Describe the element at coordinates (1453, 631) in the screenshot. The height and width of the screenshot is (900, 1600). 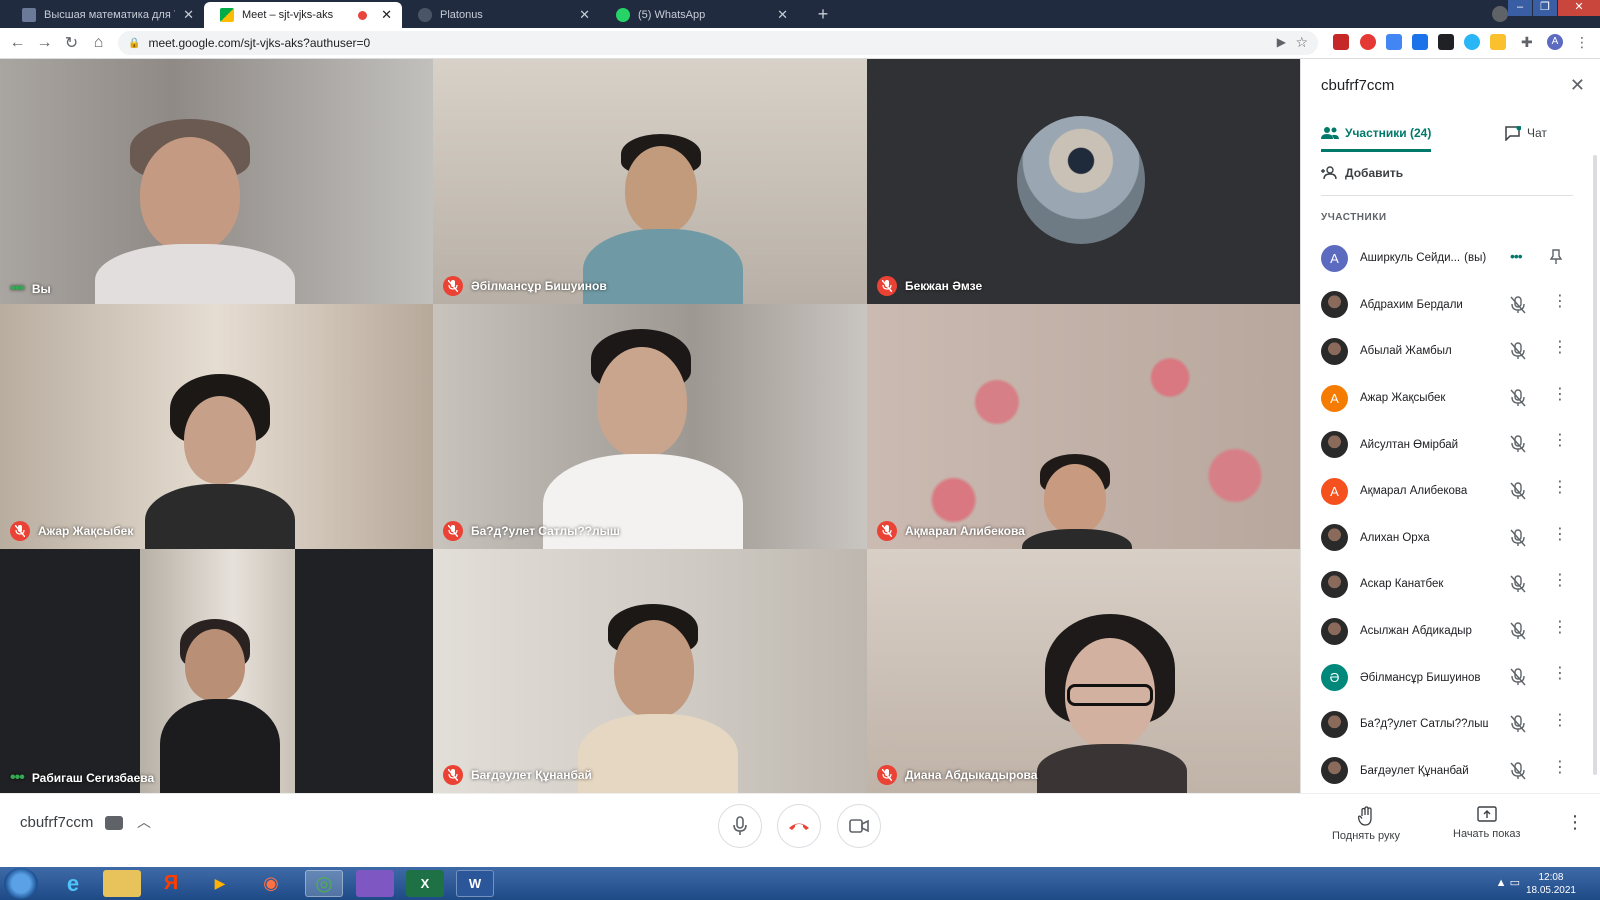
I see `participant-row: Асылжан Абдикадыр ⋮` at that location.